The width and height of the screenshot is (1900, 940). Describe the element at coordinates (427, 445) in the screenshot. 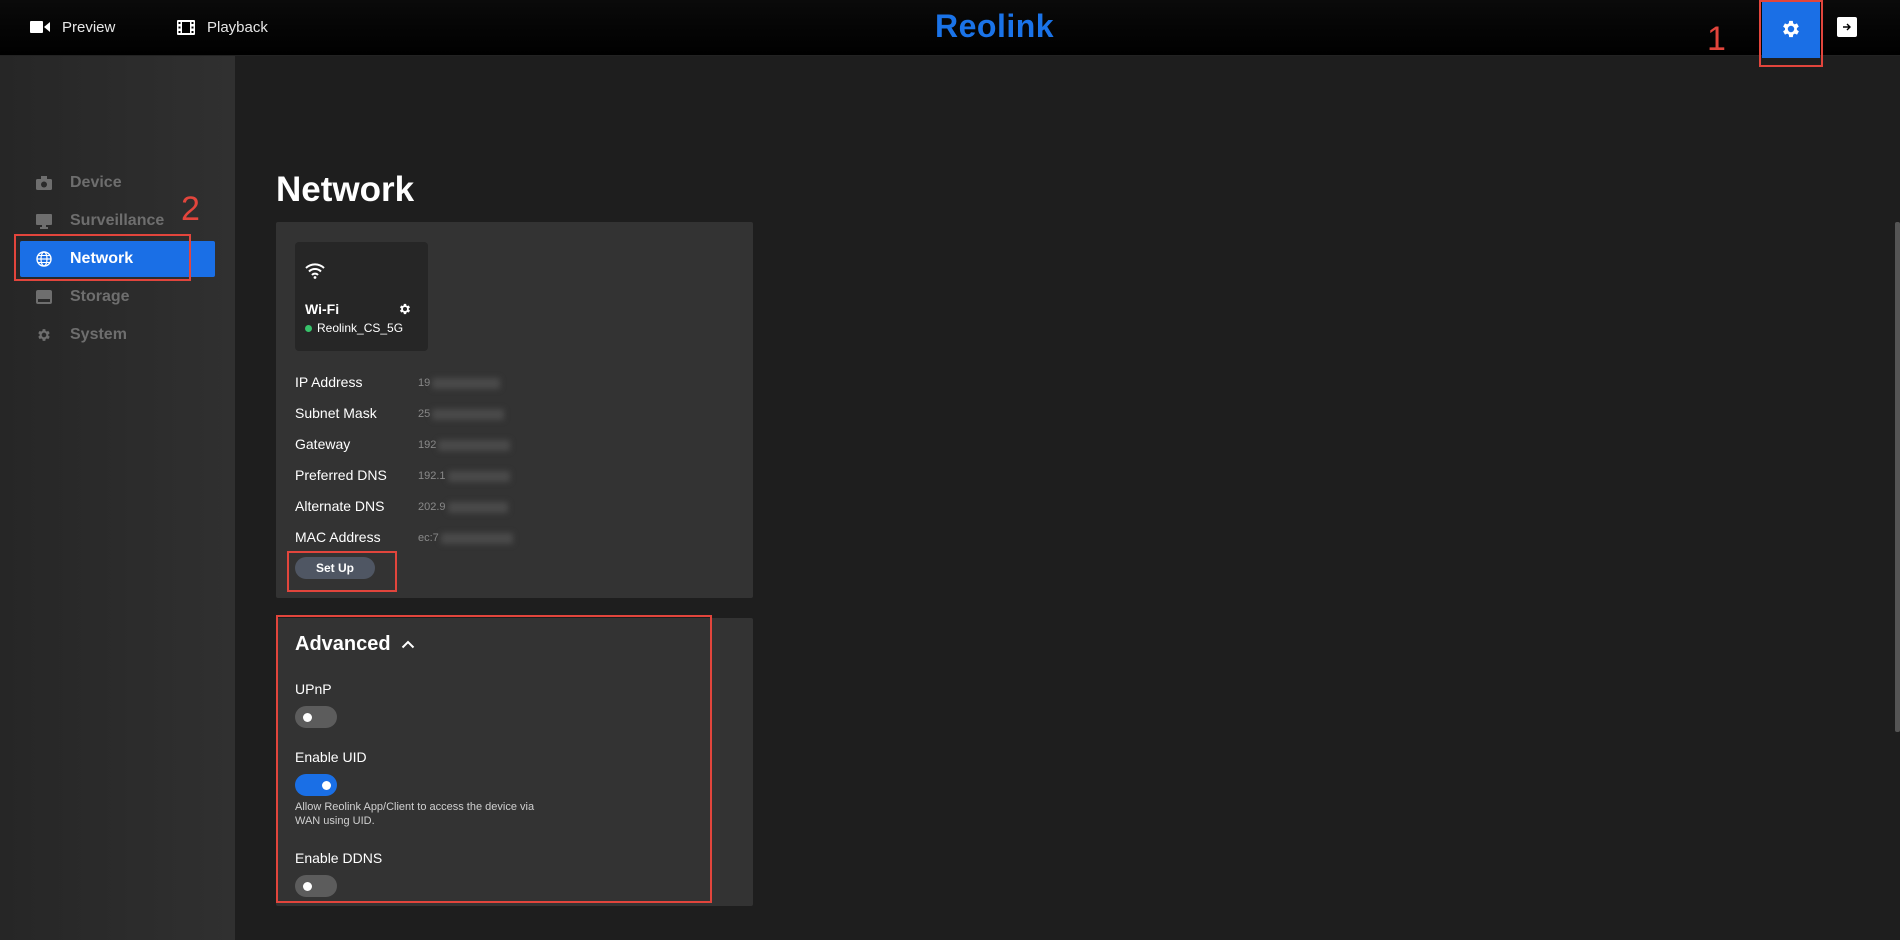

I see `info-value-text: 192` at that location.